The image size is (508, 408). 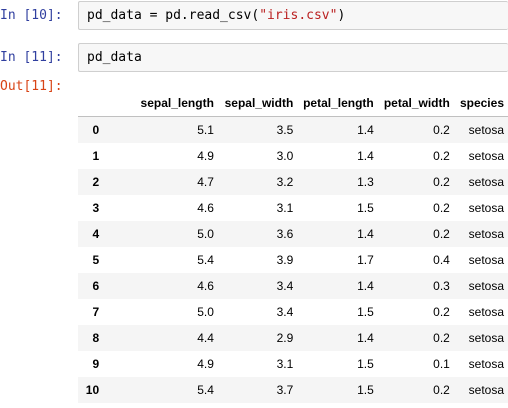 What do you see at coordinates (31, 57) in the screenshot?
I see `input-prompt-11: In [11]:` at bounding box center [31, 57].